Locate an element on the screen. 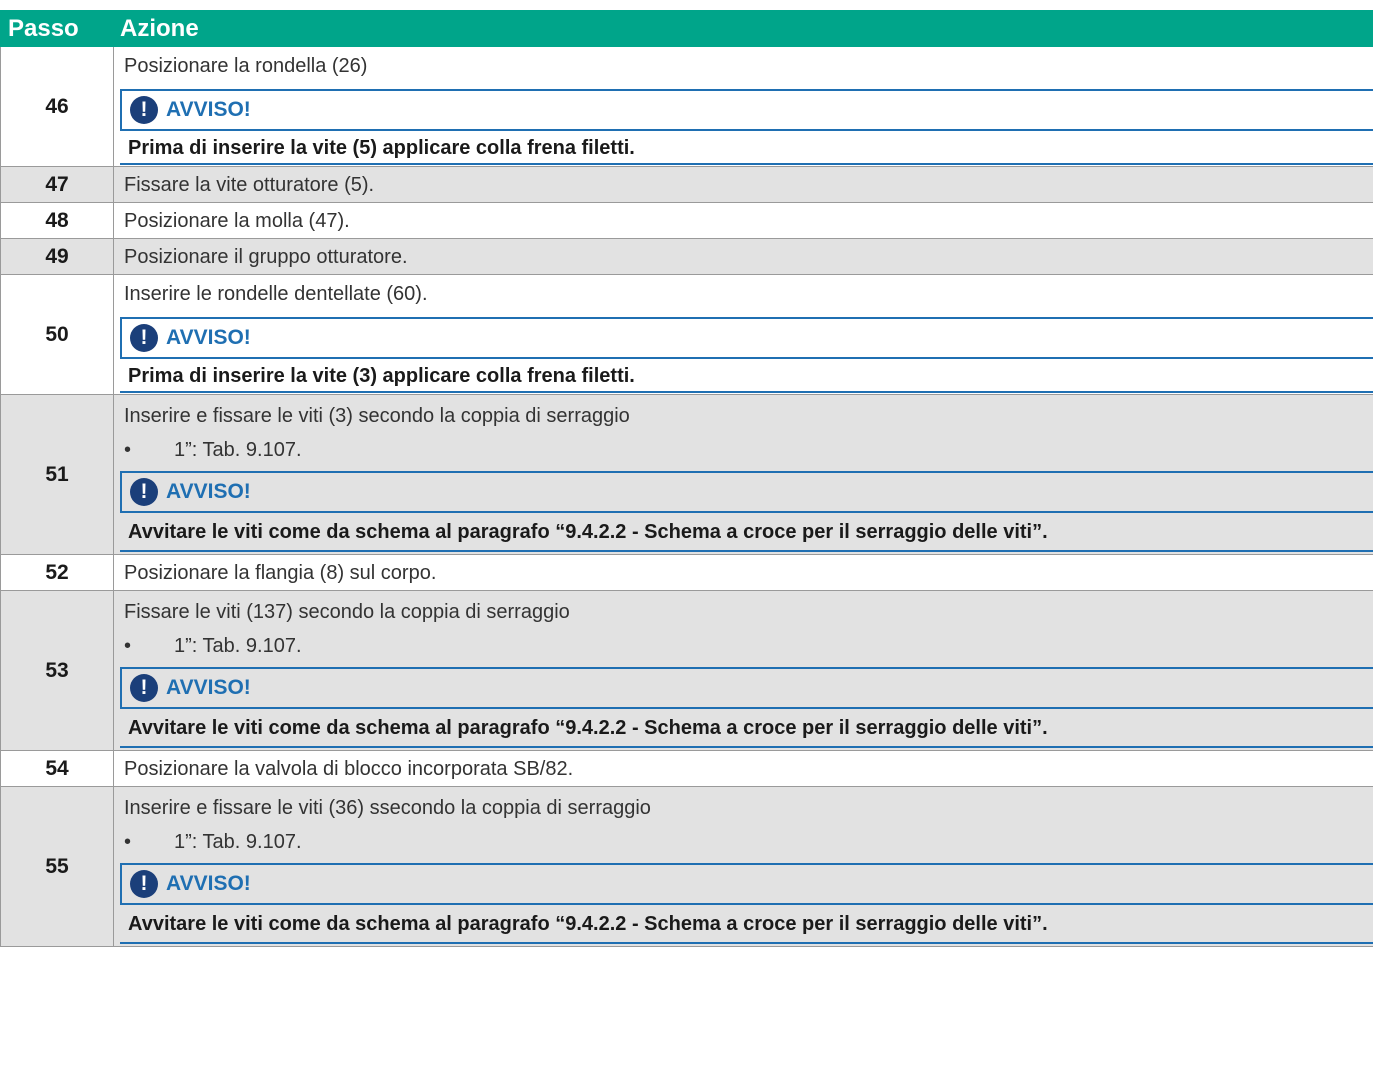  step-number: 53 is located at coordinates (57, 670).